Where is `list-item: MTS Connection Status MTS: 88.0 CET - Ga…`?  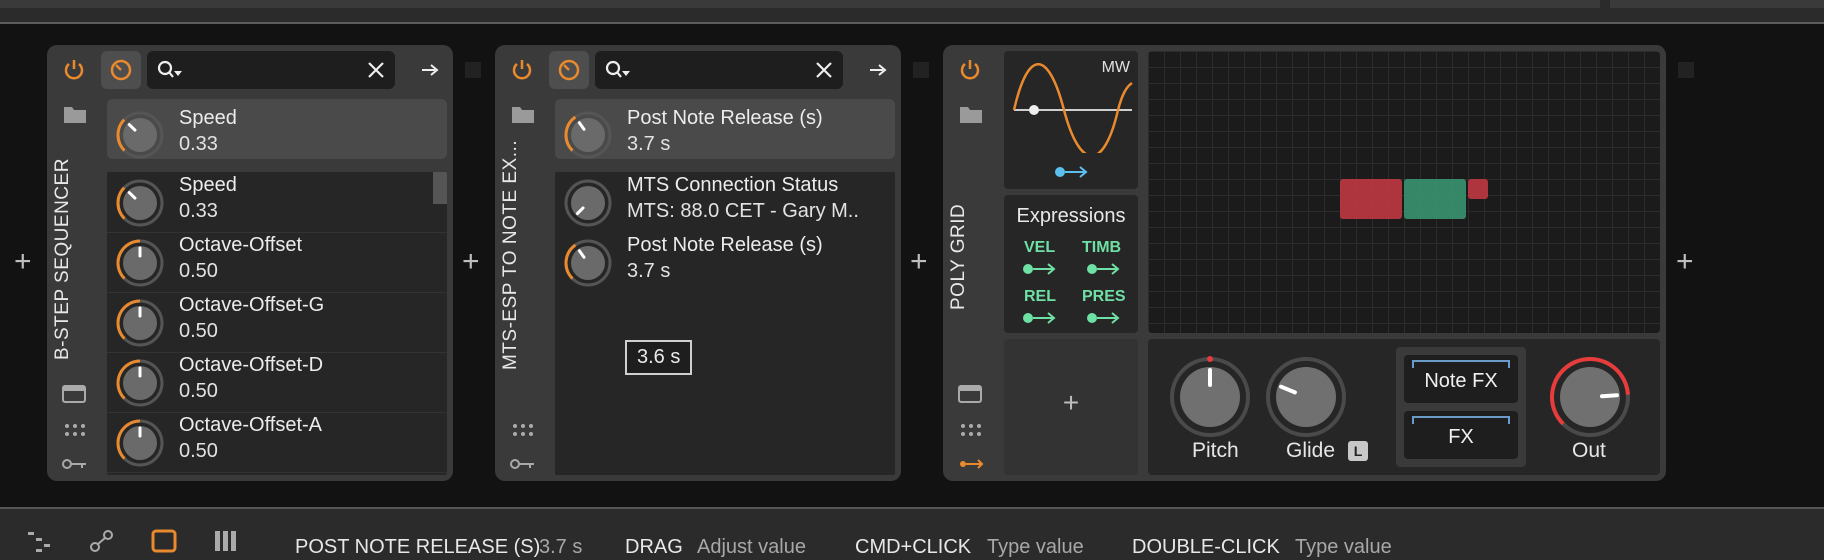
list-item: MTS Connection Status MTS: 88.0 CET - Ga… is located at coordinates (725, 202).